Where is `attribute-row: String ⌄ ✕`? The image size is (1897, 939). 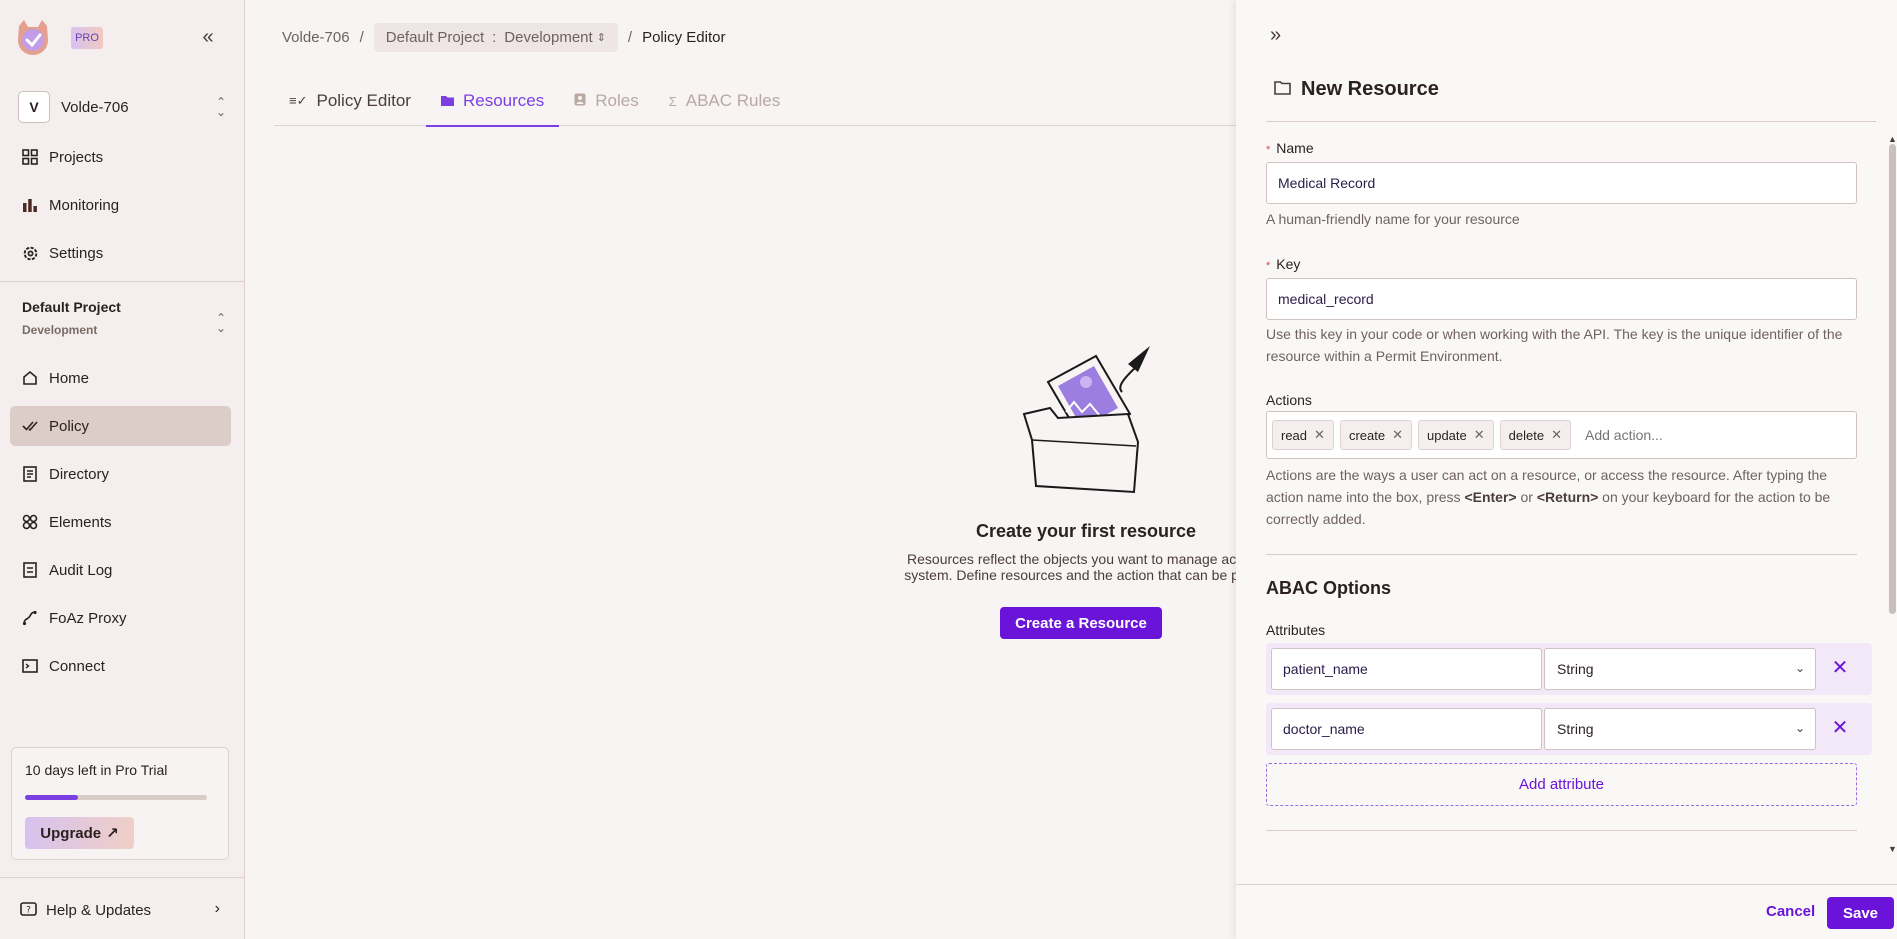
attribute-row: String ⌄ ✕ is located at coordinates (1569, 729).